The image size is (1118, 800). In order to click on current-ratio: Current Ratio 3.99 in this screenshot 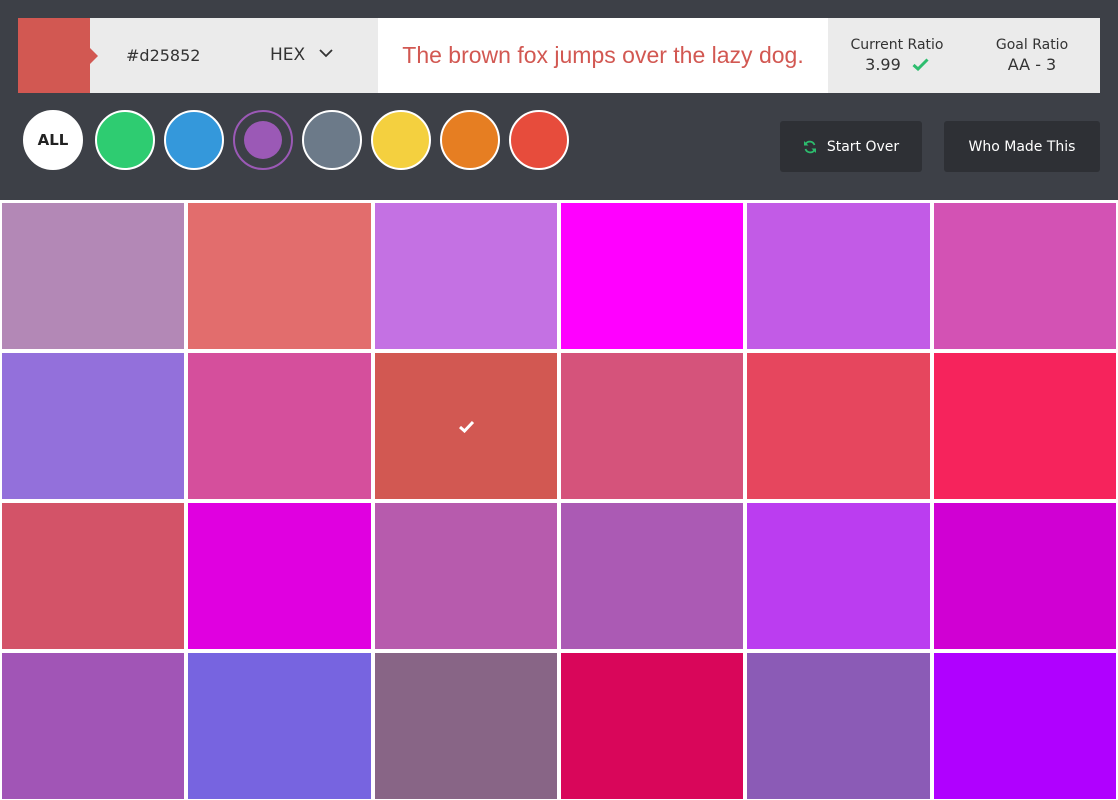, I will do `click(897, 55)`.